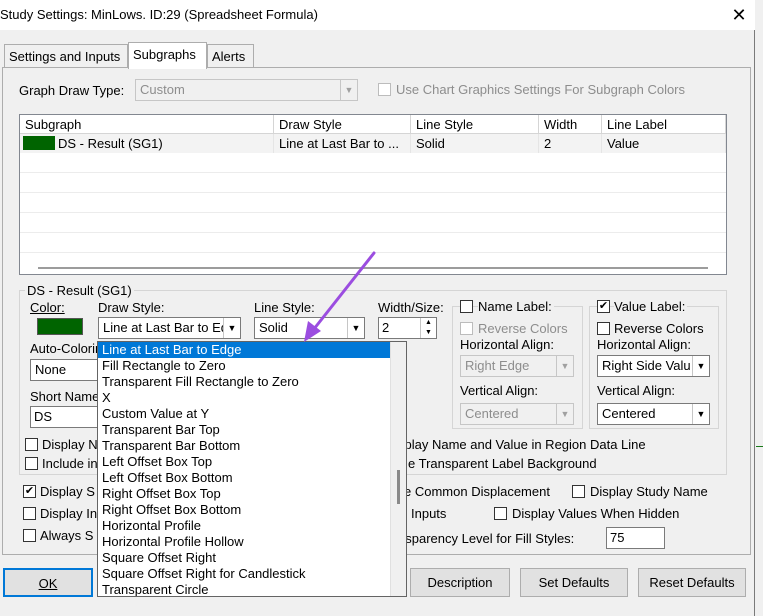  What do you see at coordinates (507, 344) in the screenshot?
I see `name-h-align-label: Horizontal Align:` at bounding box center [507, 344].